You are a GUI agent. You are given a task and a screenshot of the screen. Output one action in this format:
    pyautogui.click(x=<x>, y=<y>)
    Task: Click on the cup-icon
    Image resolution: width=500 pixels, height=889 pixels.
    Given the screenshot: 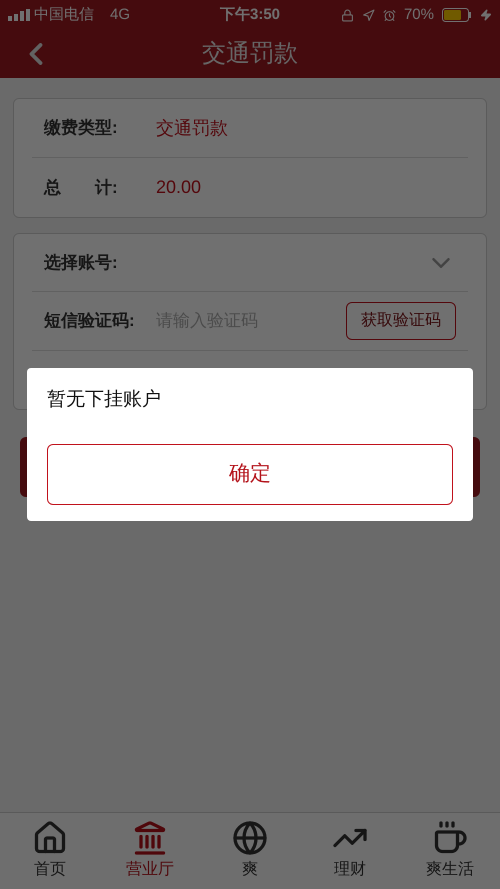 What is the action you would take?
    pyautogui.click(x=450, y=838)
    